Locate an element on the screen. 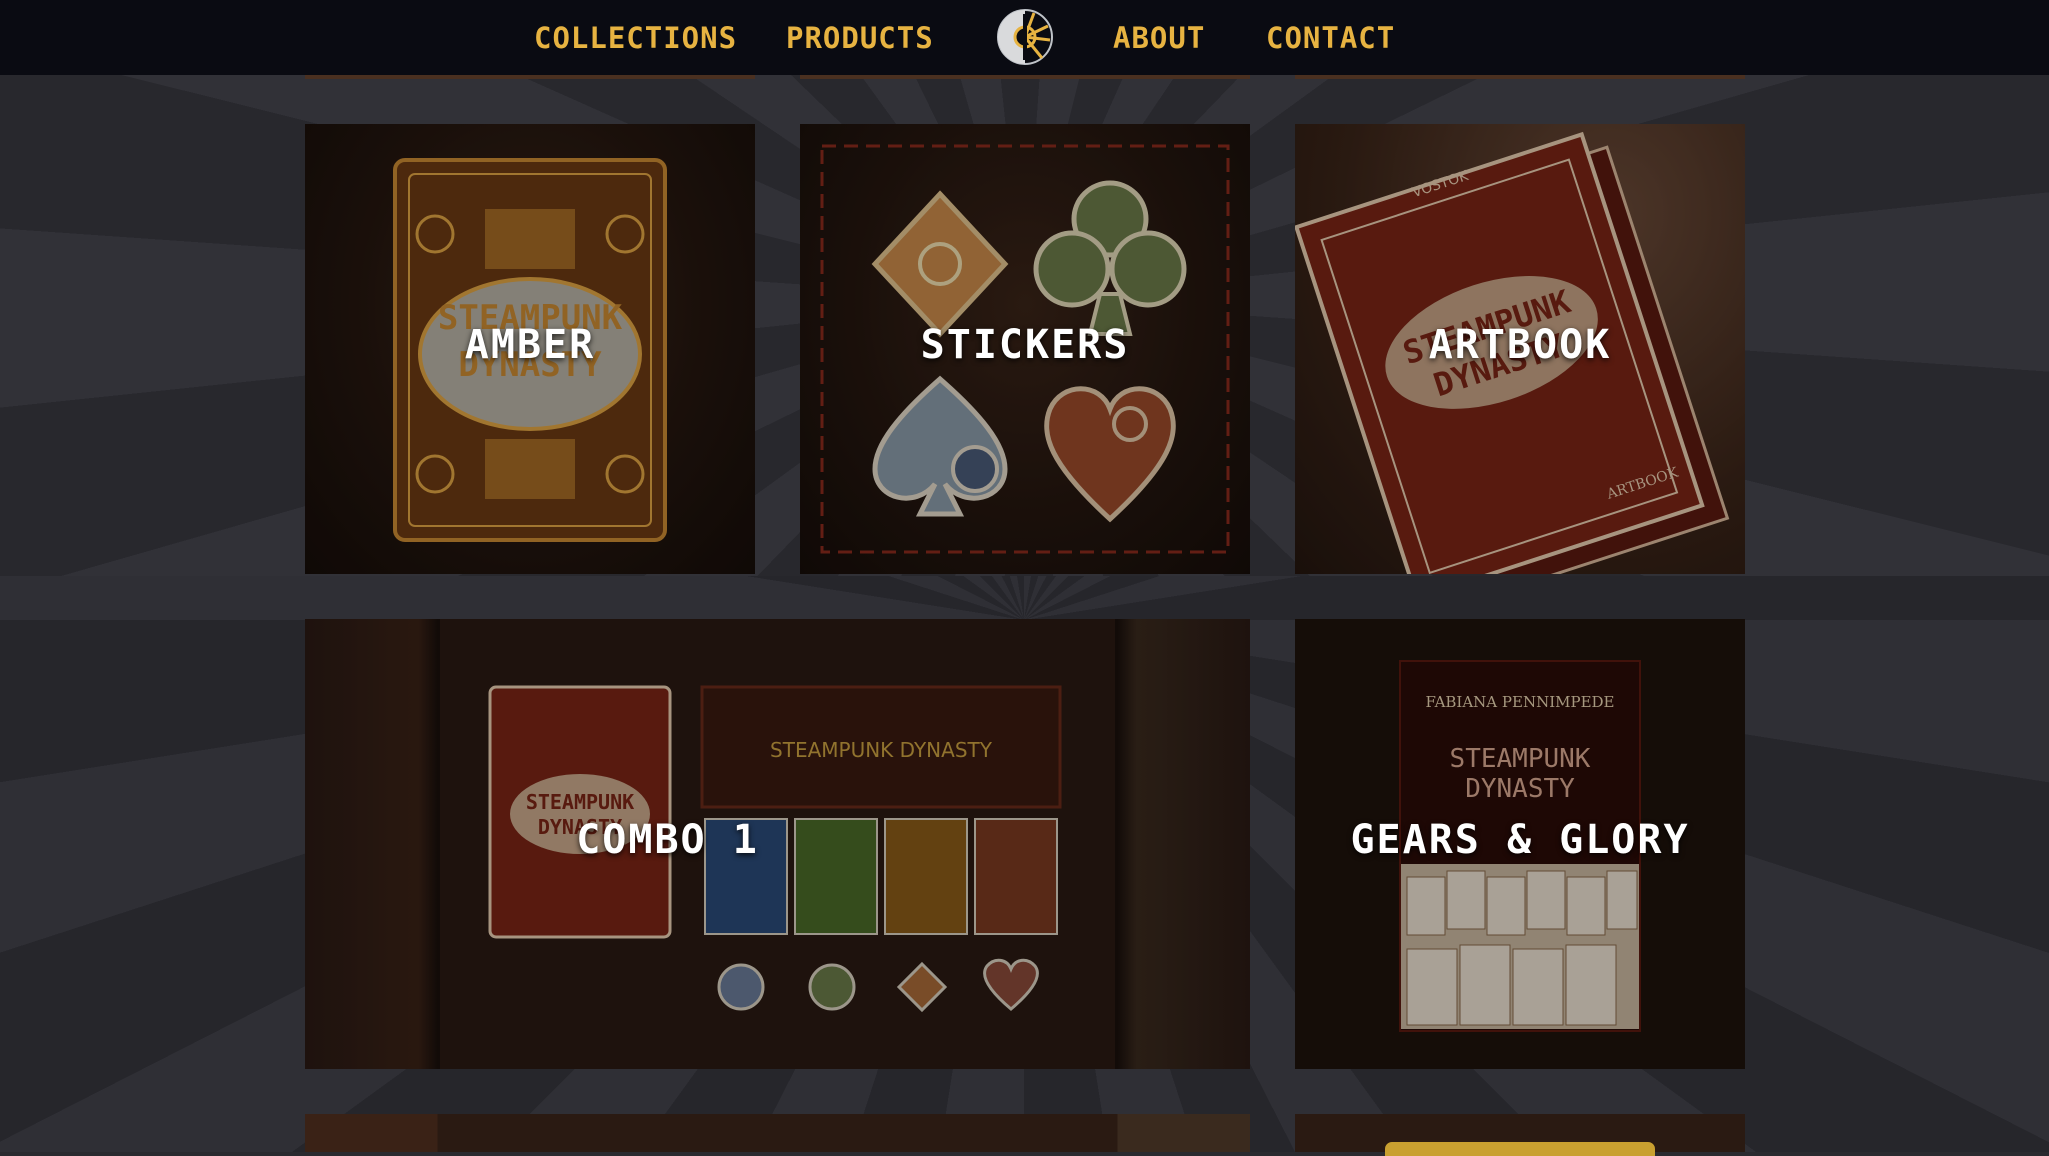 The width and height of the screenshot is (2049, 1156). nav-about: ABOUT is located at coordinates (1159, 38).